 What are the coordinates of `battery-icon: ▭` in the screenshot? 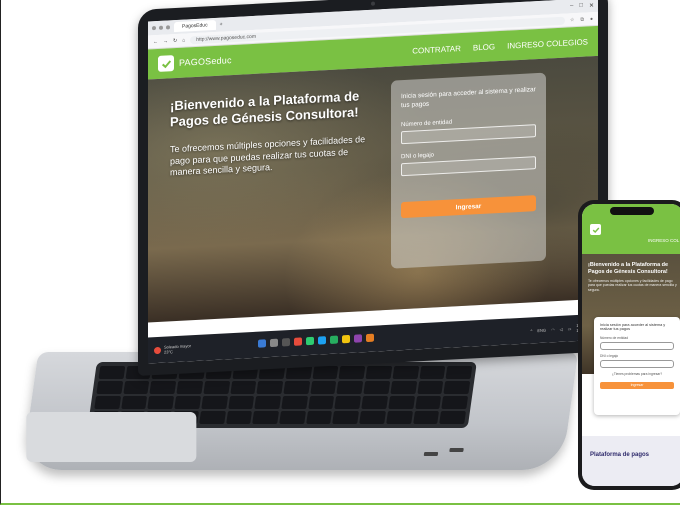 It's located at (570, 328).